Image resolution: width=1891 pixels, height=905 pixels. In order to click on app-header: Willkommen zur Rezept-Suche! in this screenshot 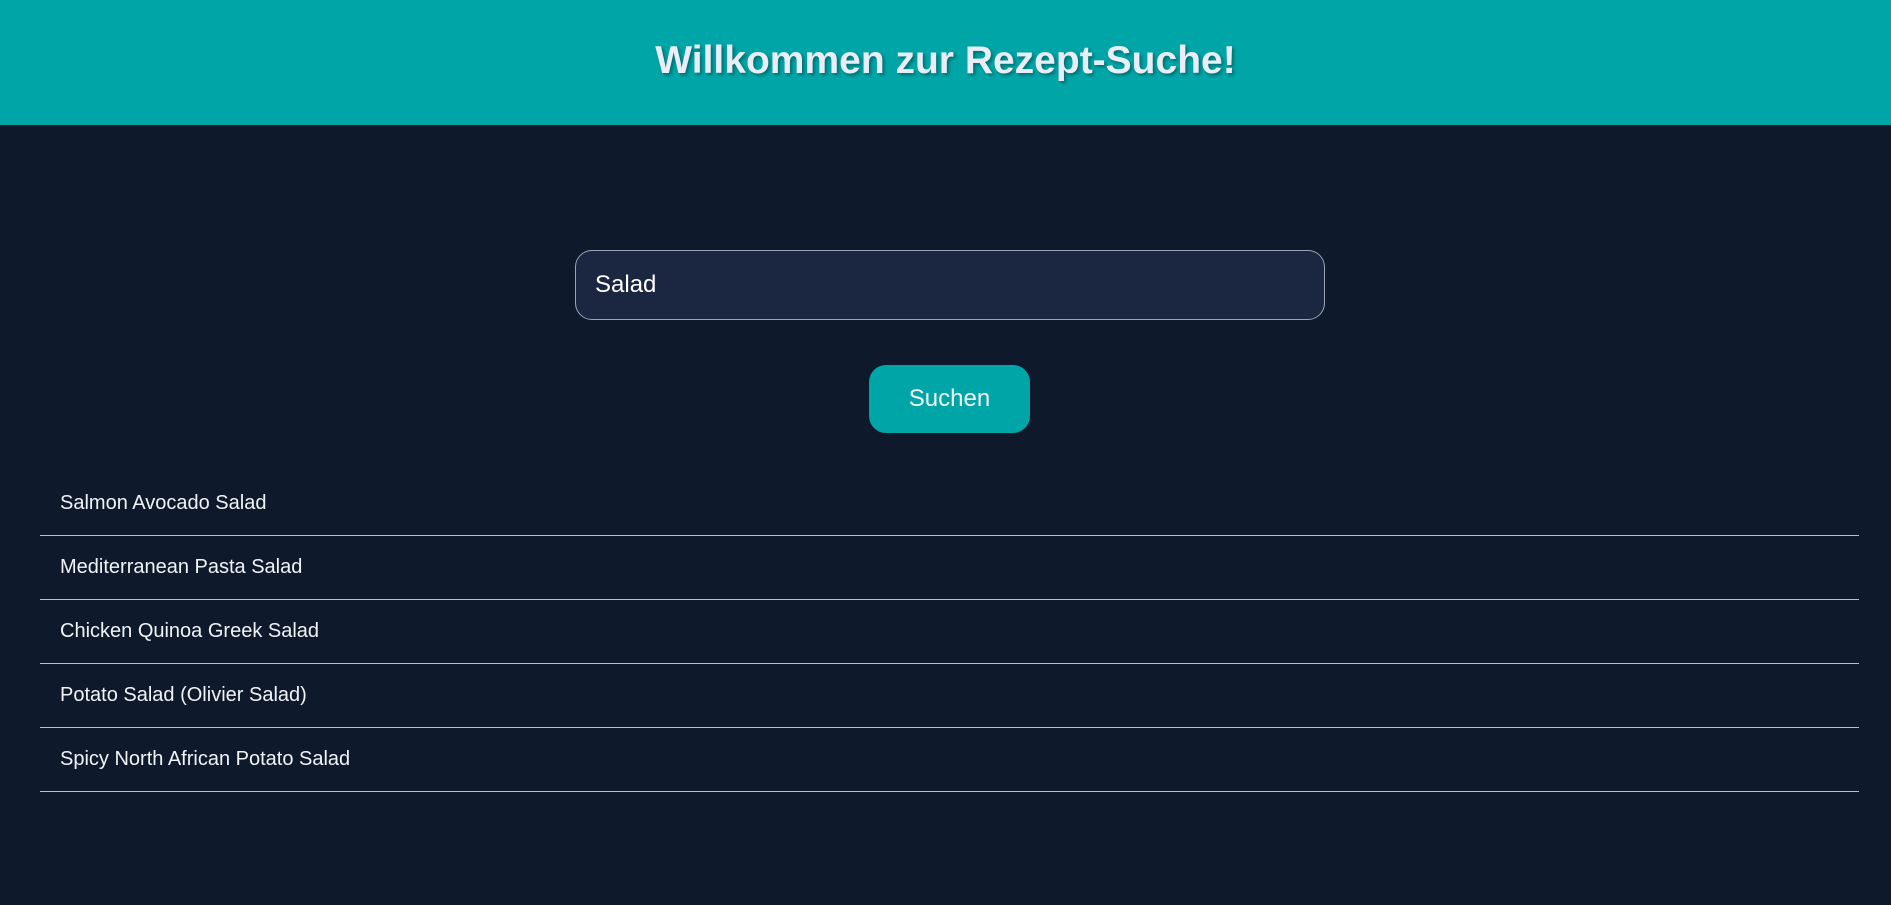, I will do `click(945, 62)`.